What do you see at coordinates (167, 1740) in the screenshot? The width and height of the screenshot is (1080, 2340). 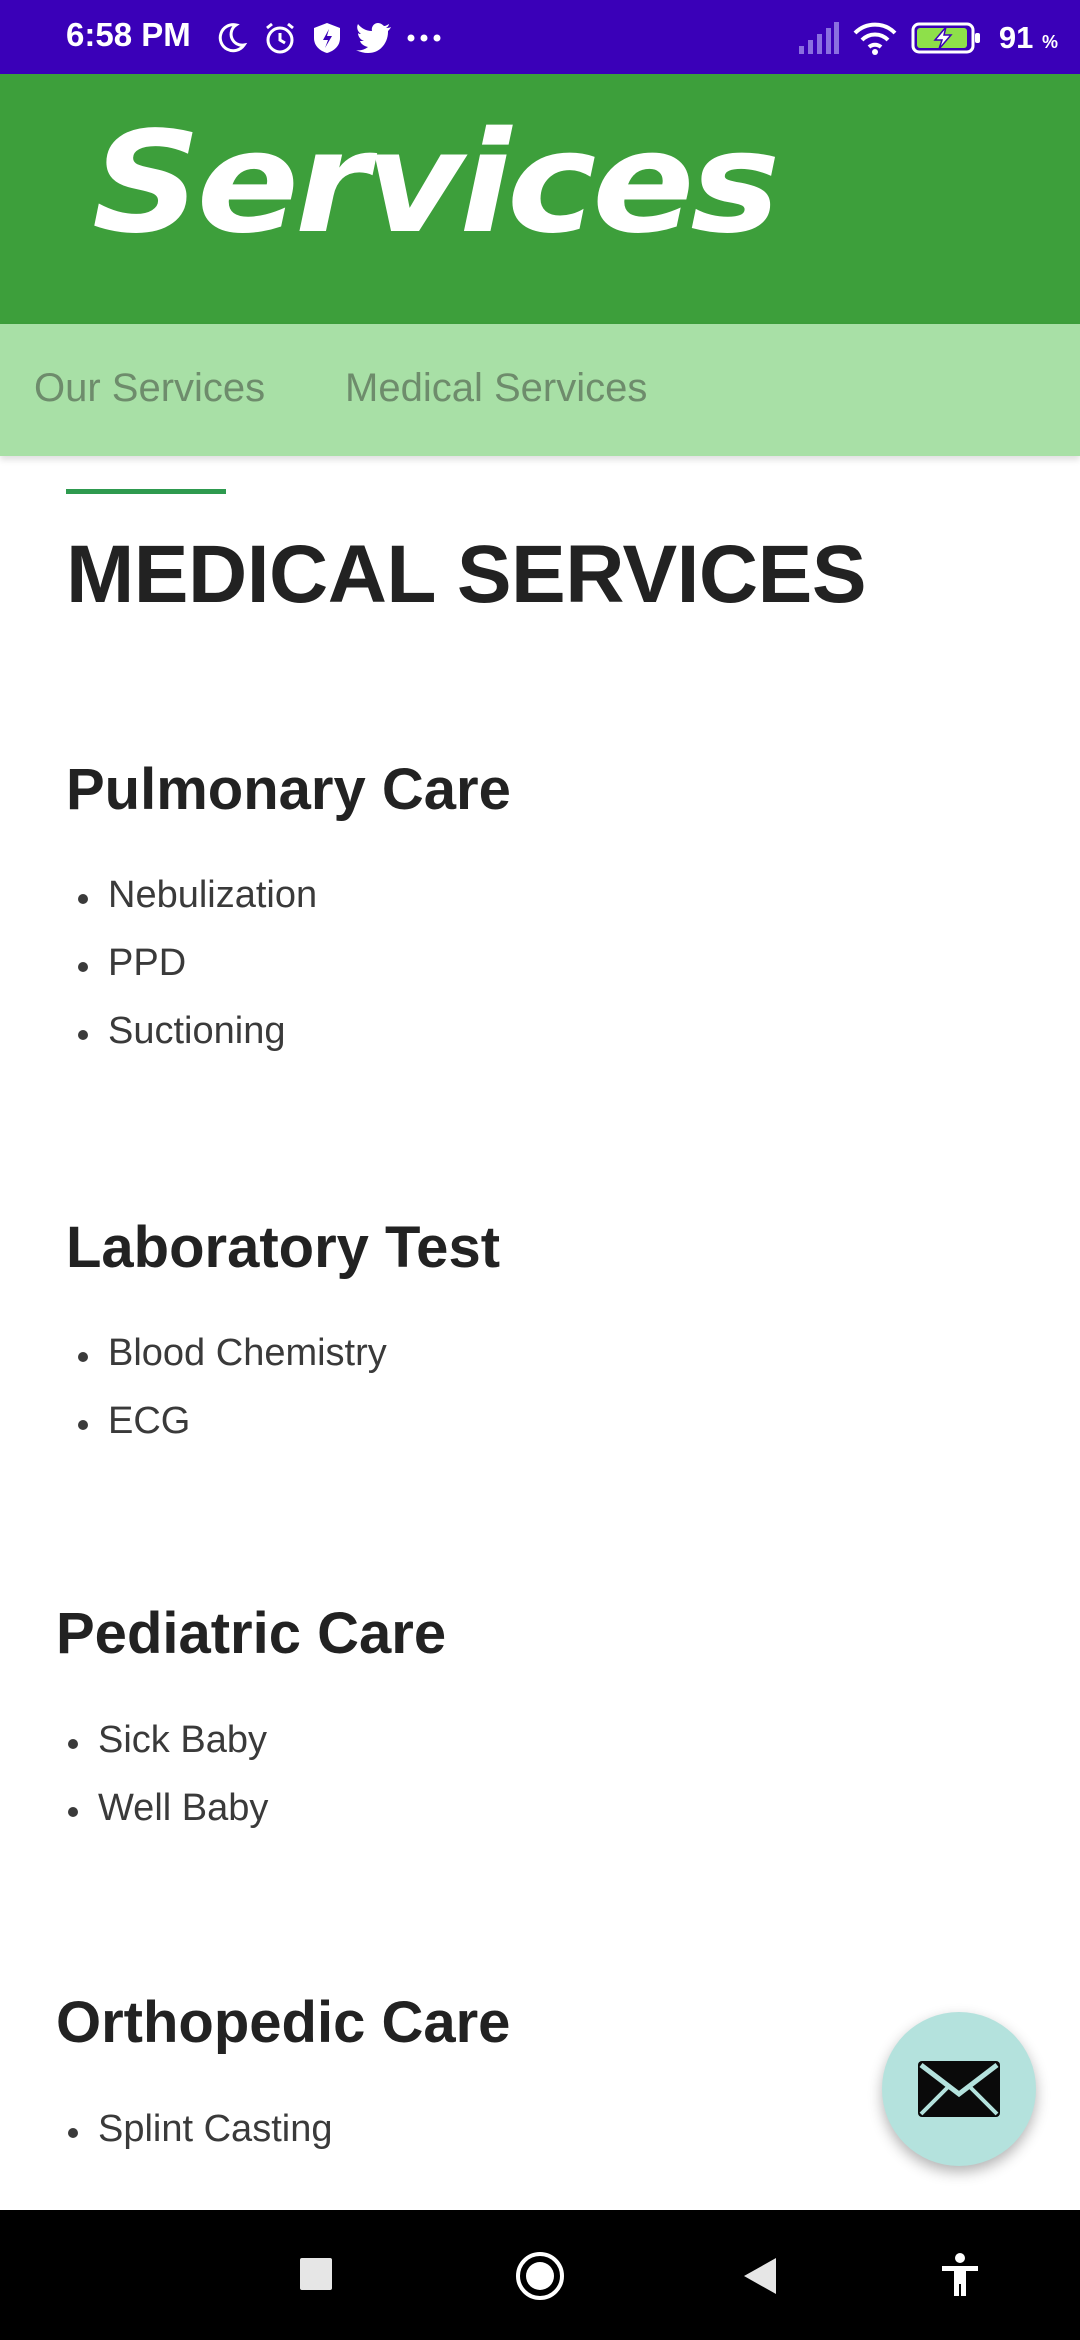 I see `list-item: Sick Baby` at bounding box center [167, 1740].